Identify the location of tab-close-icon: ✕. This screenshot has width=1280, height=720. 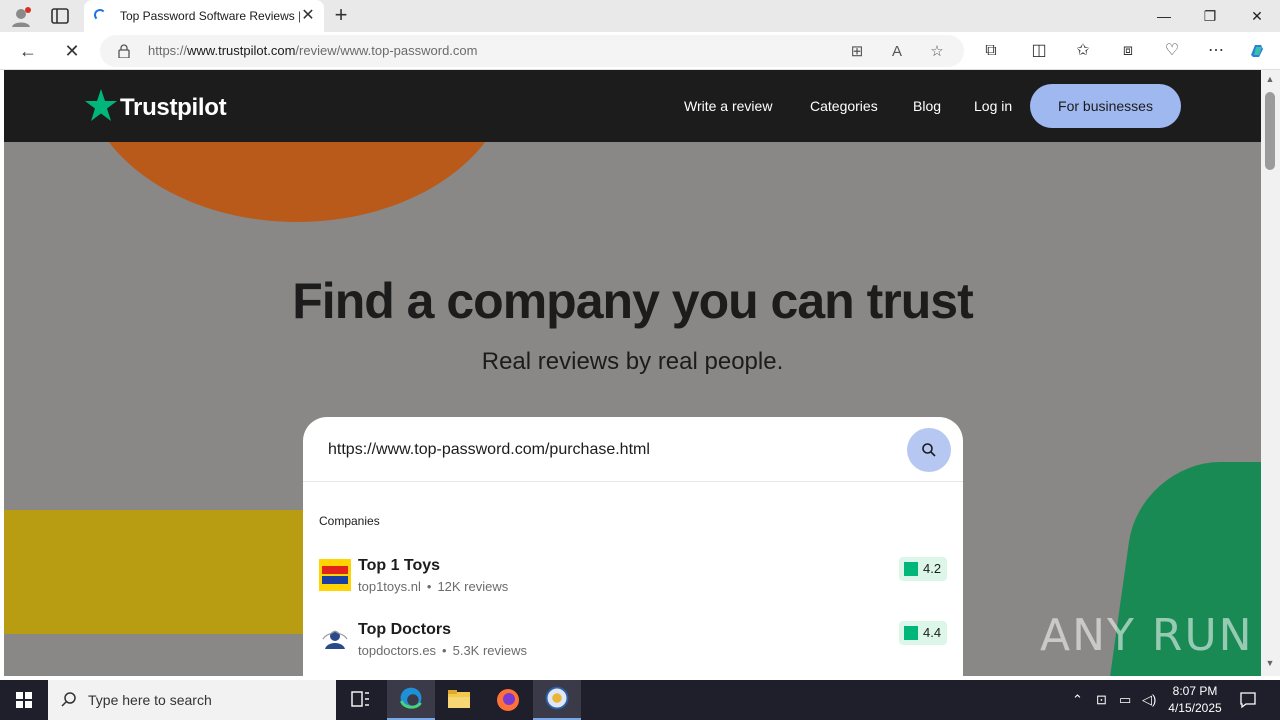
(308, 16).